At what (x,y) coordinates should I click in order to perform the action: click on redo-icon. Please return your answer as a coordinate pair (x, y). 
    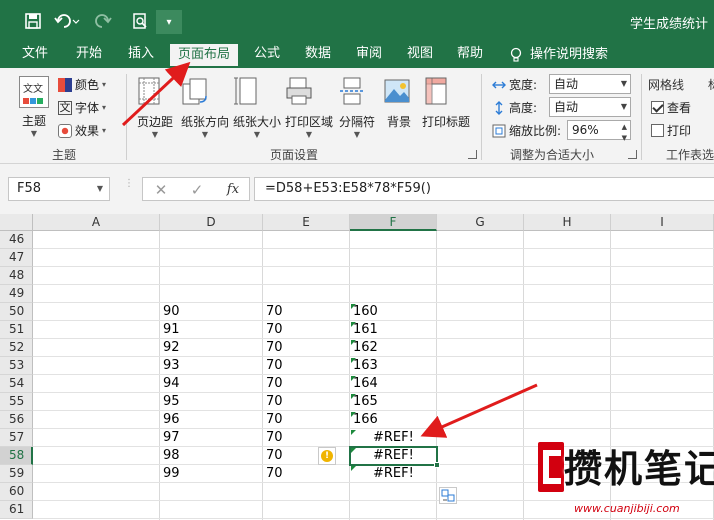
    Looking at the image, I should click on (105, 21).